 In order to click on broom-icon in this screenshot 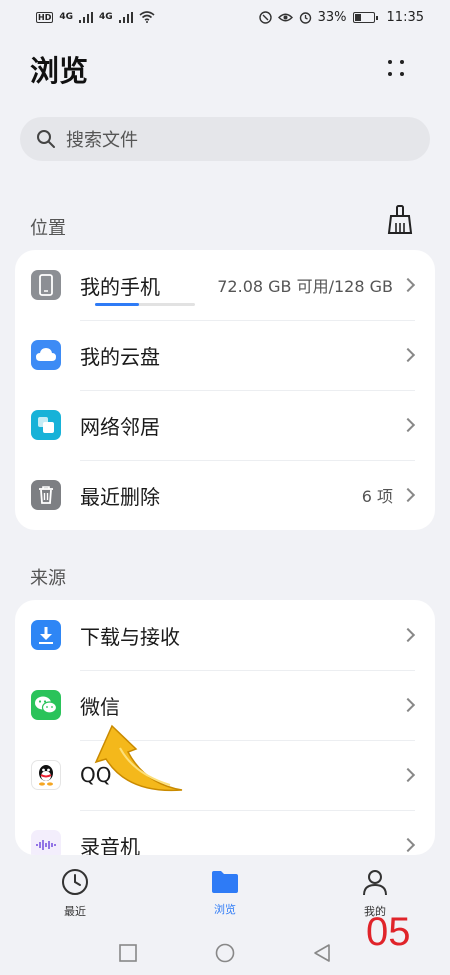, I will do `click(400, 219)`.